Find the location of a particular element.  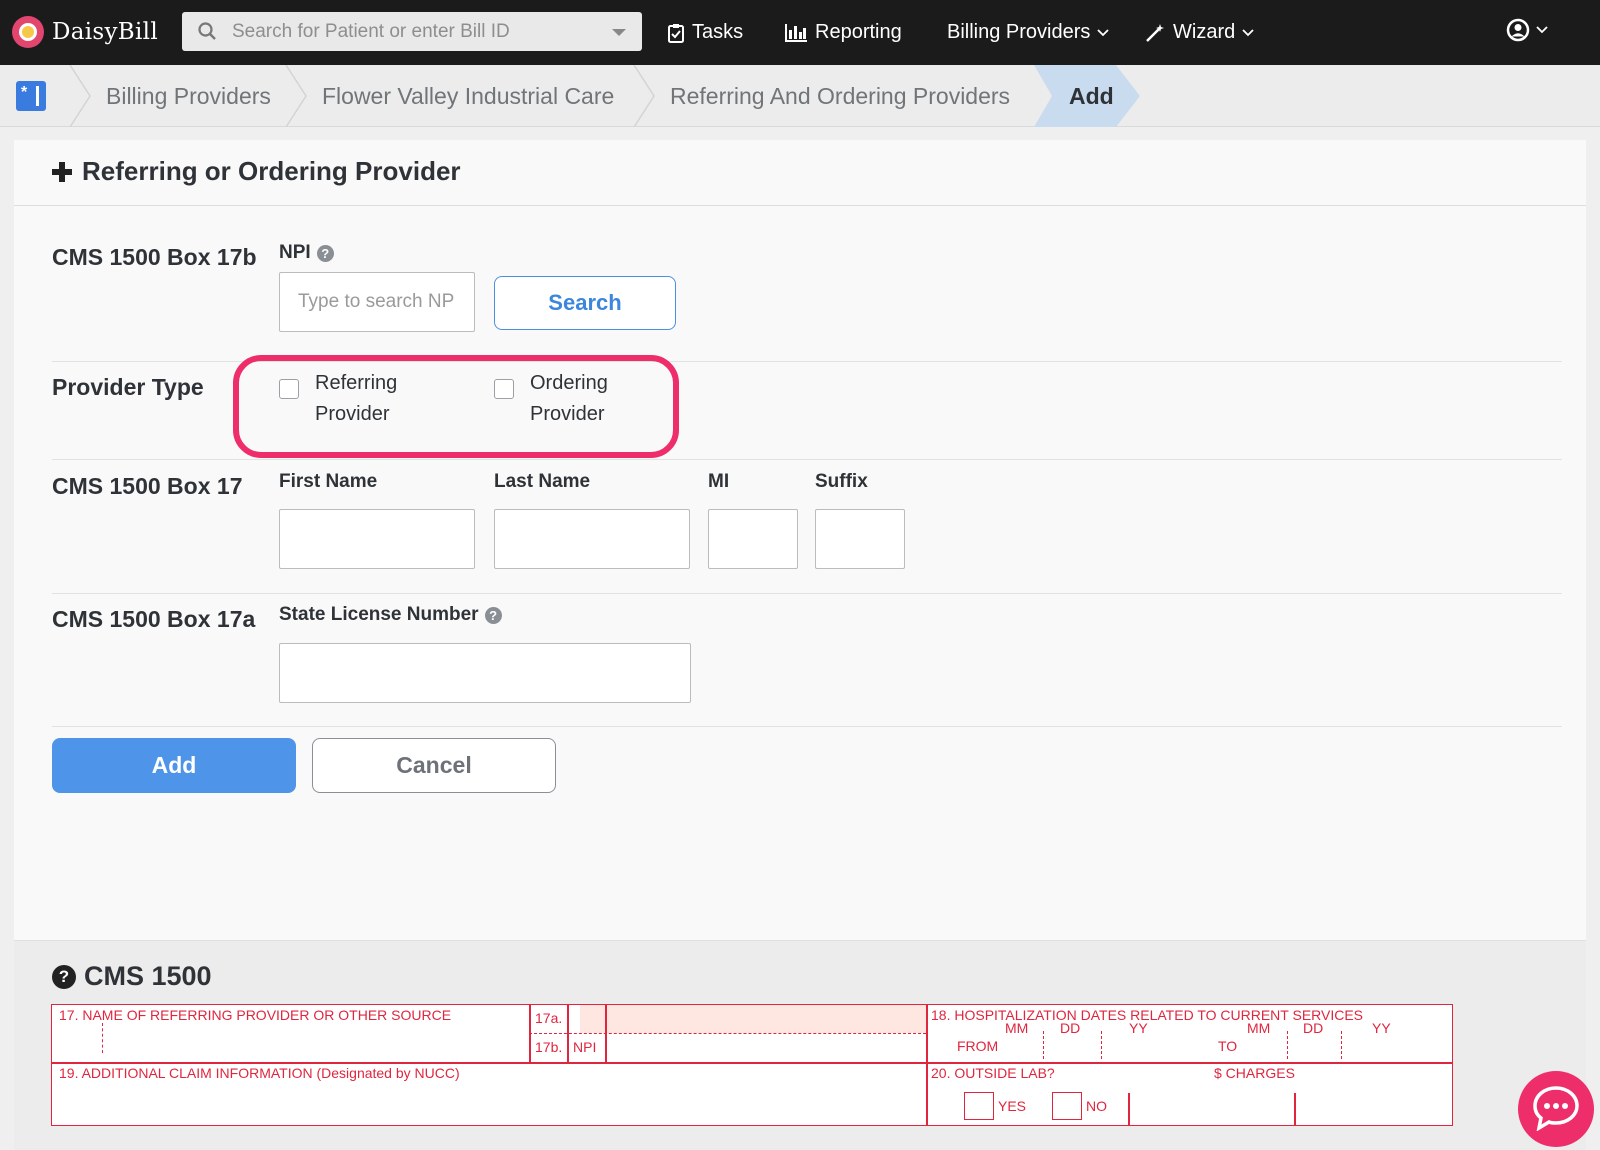

home-icon is located at coordinates (31, 96).